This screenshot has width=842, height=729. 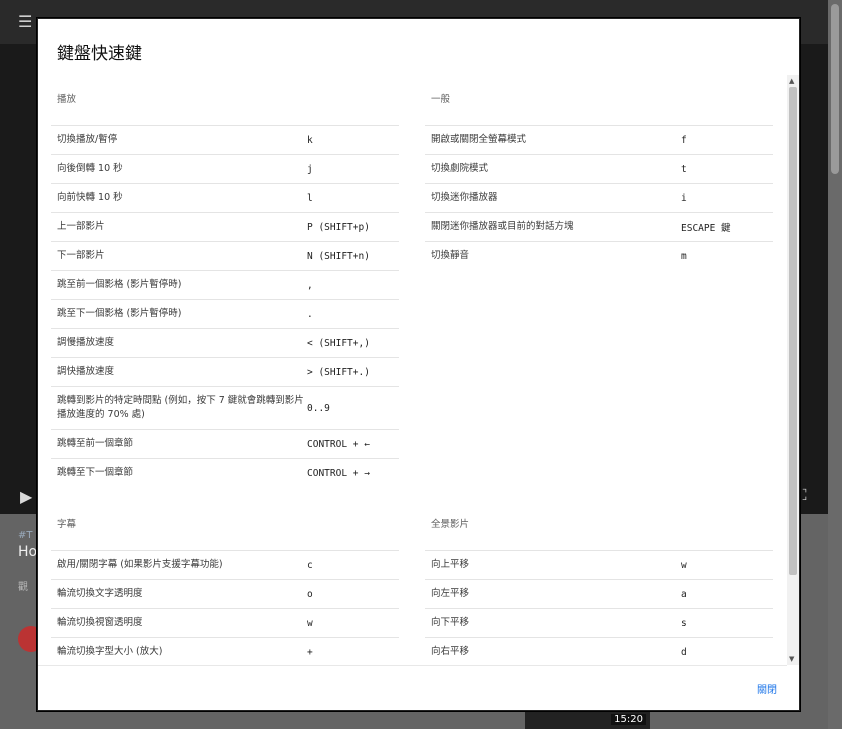 I want to click on shortcut-key: m, so click(x=684, y=256).